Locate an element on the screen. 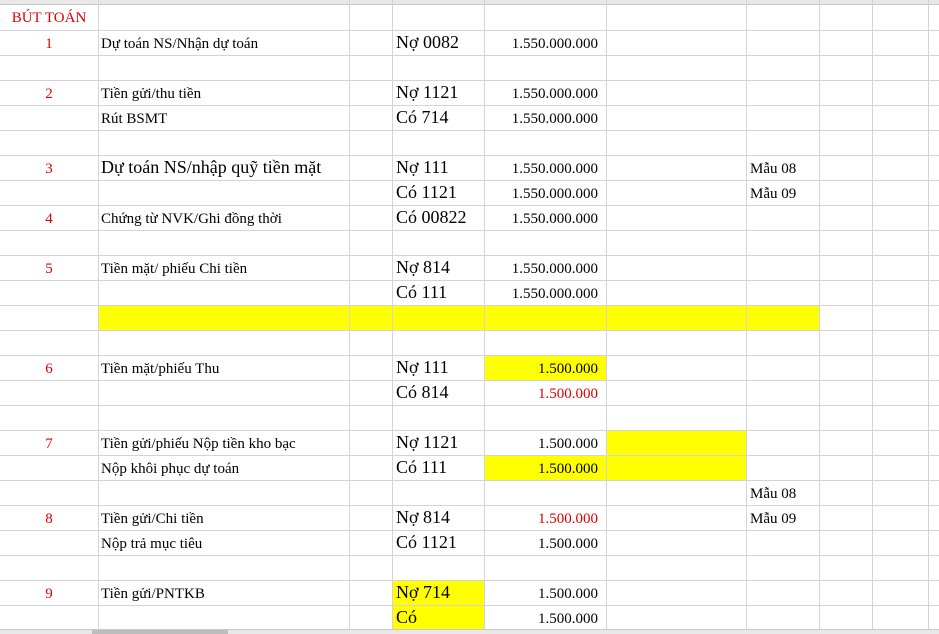  cell-entry-number: 6 is located at coordinates (49, 369).